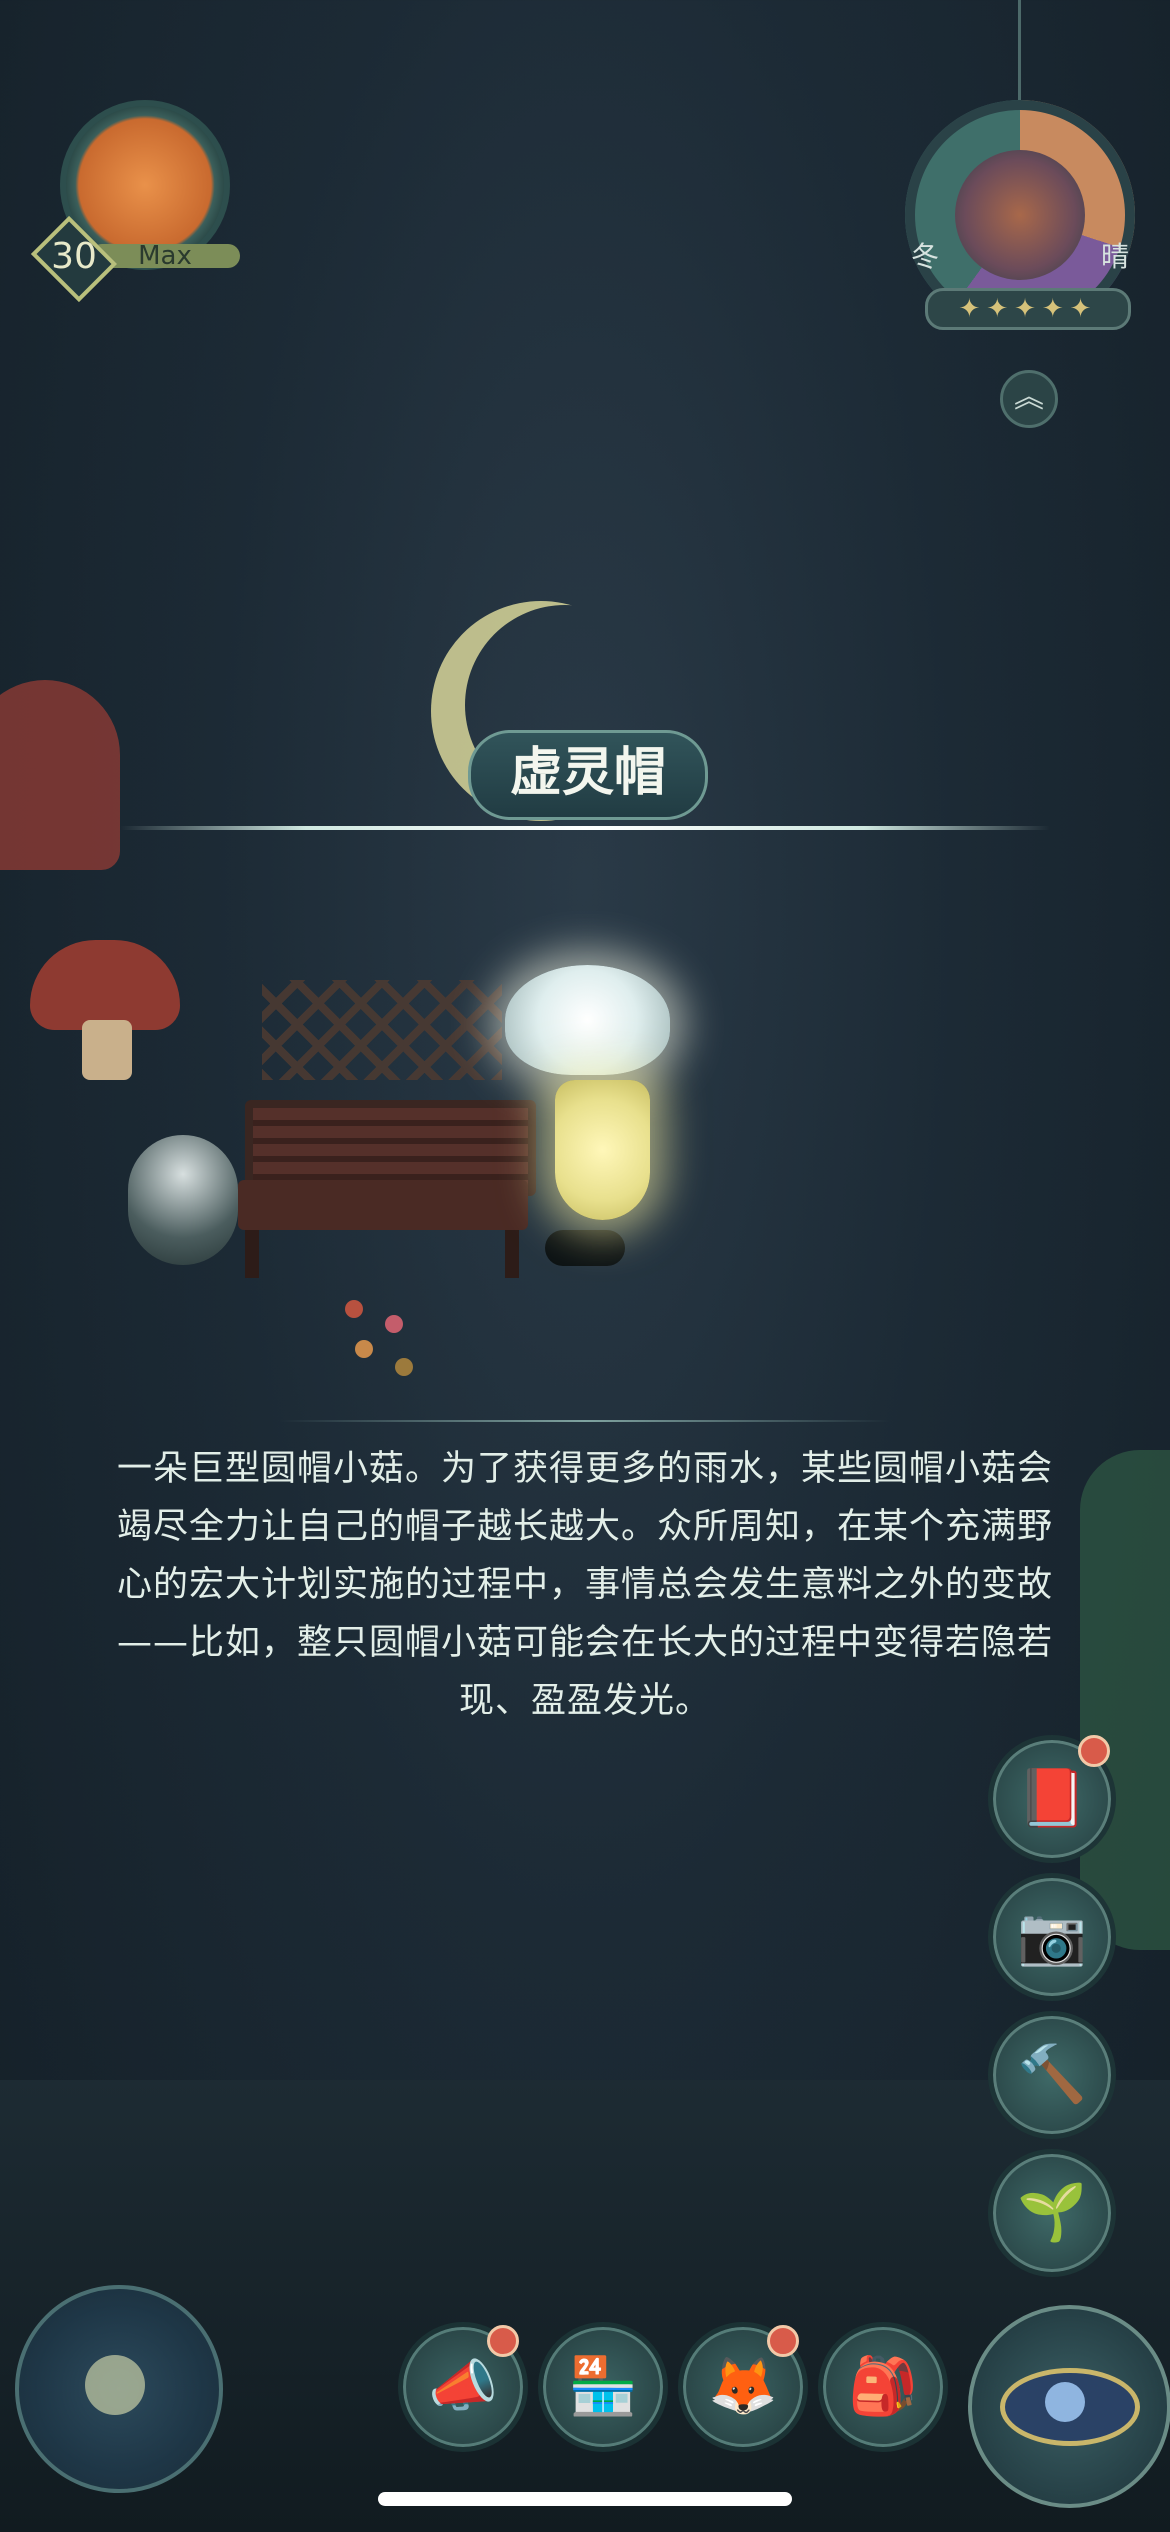  I want to click on season-label: 冬, so click(924, 256).